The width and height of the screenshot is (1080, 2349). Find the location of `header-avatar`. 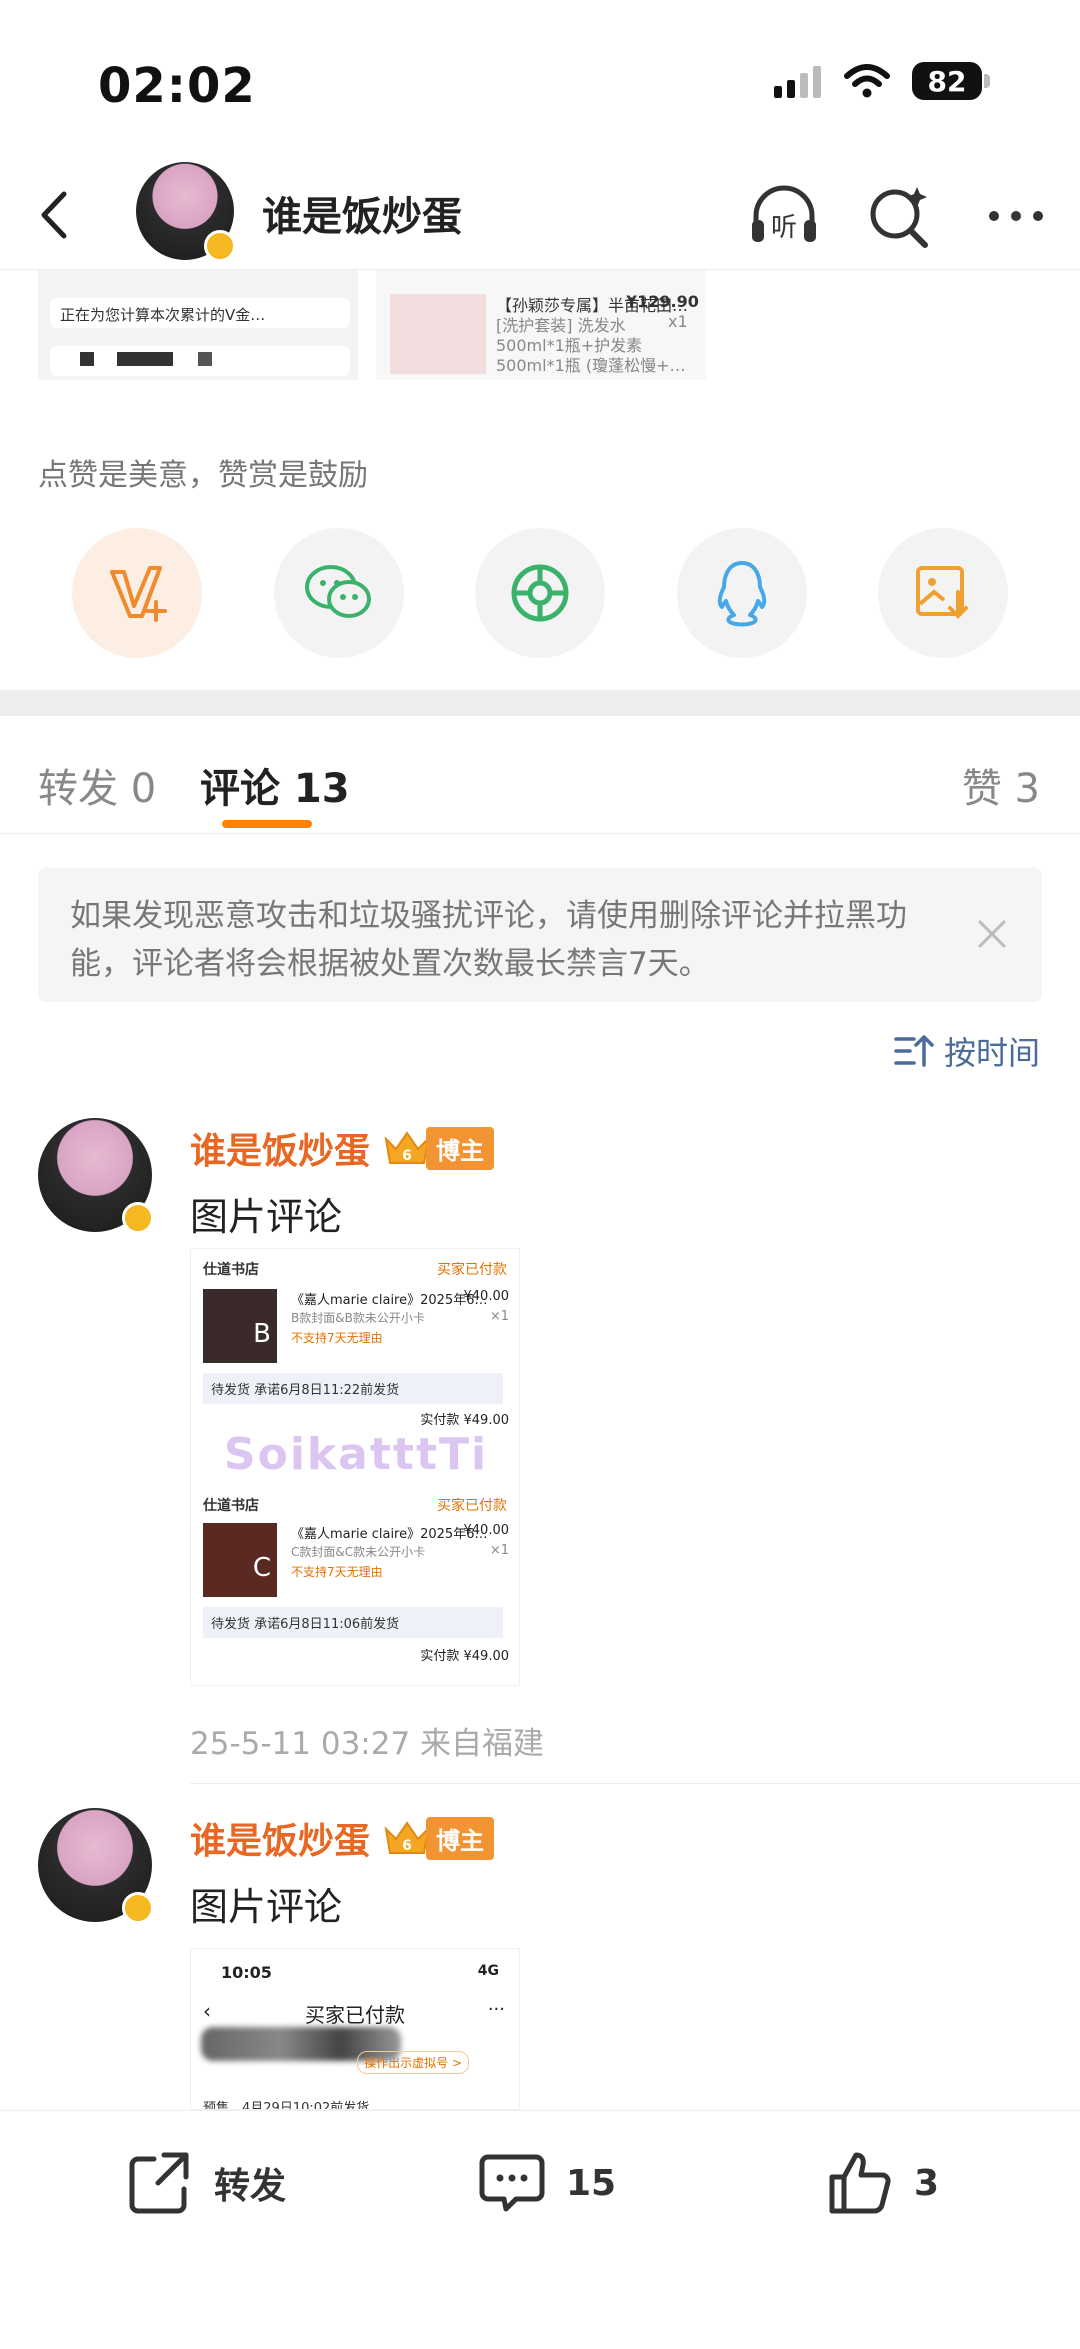

header-avatar is located at coordinates (186, 212).